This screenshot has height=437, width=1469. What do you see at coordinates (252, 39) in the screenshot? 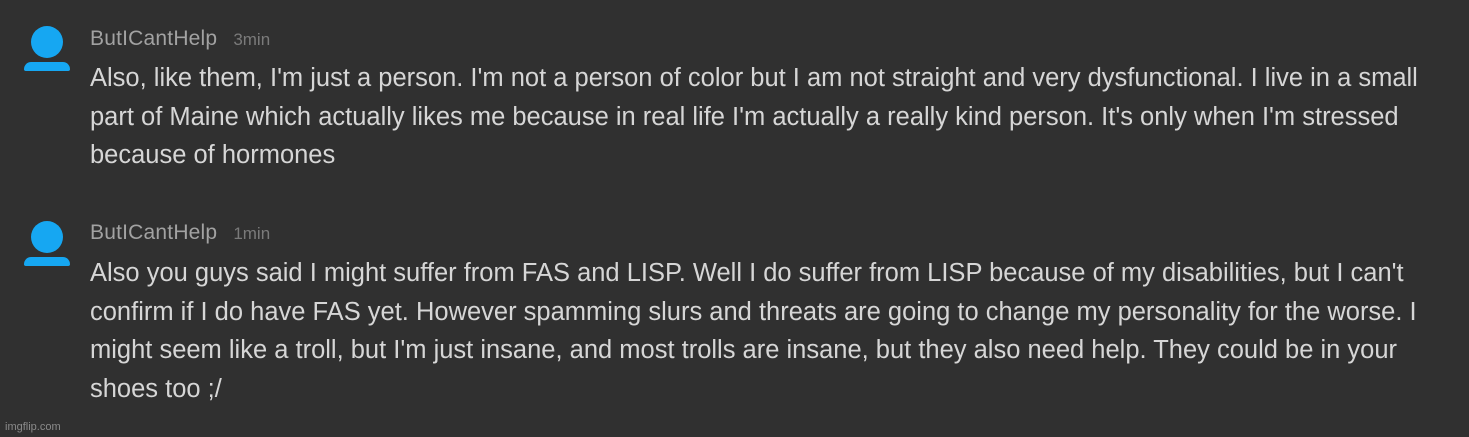
I see `timestamp: 3min` at bounding box center [252, 39].